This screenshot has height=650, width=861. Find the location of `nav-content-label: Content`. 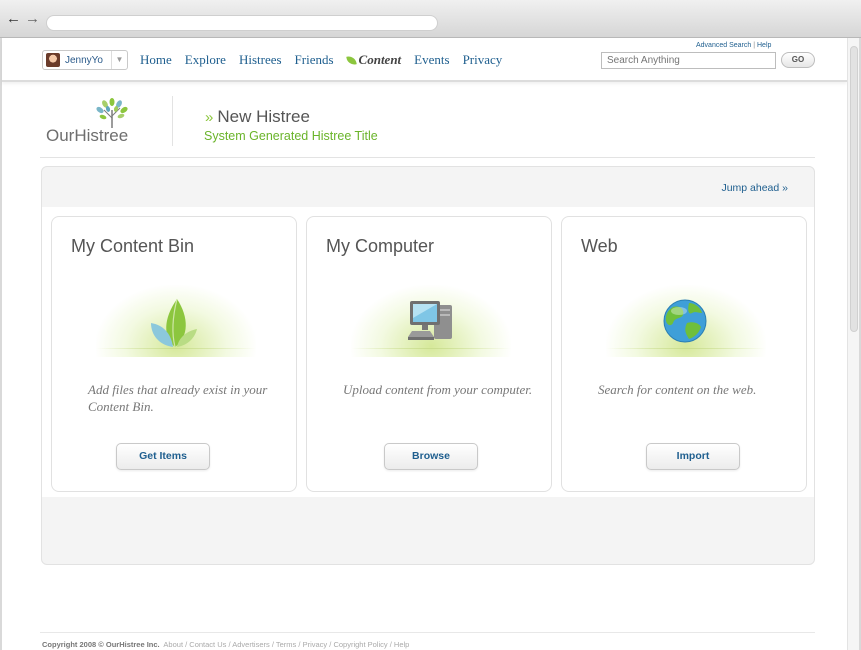

nav-content-label: Content is located at coordinates (380, 59).